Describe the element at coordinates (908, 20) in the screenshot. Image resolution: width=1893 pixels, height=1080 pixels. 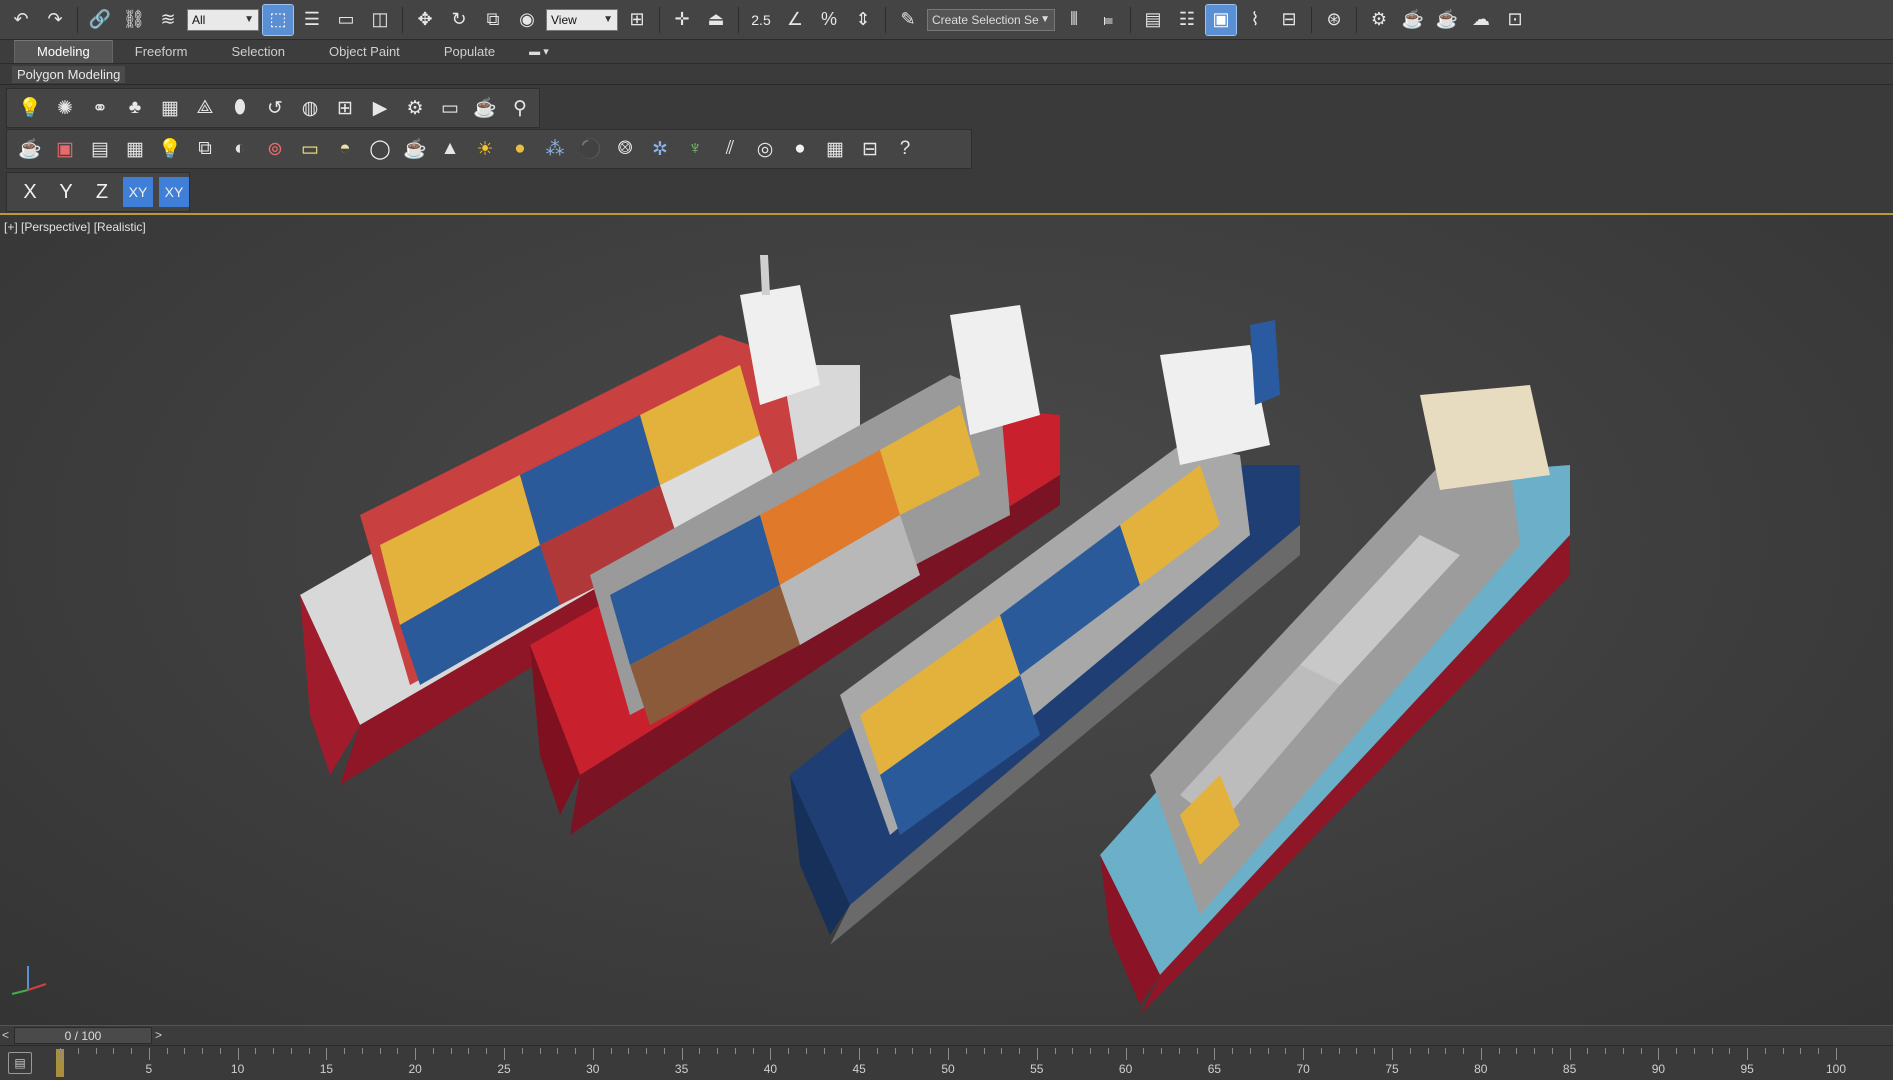
I see `edit-named-selection-icon: ✎` at that location.